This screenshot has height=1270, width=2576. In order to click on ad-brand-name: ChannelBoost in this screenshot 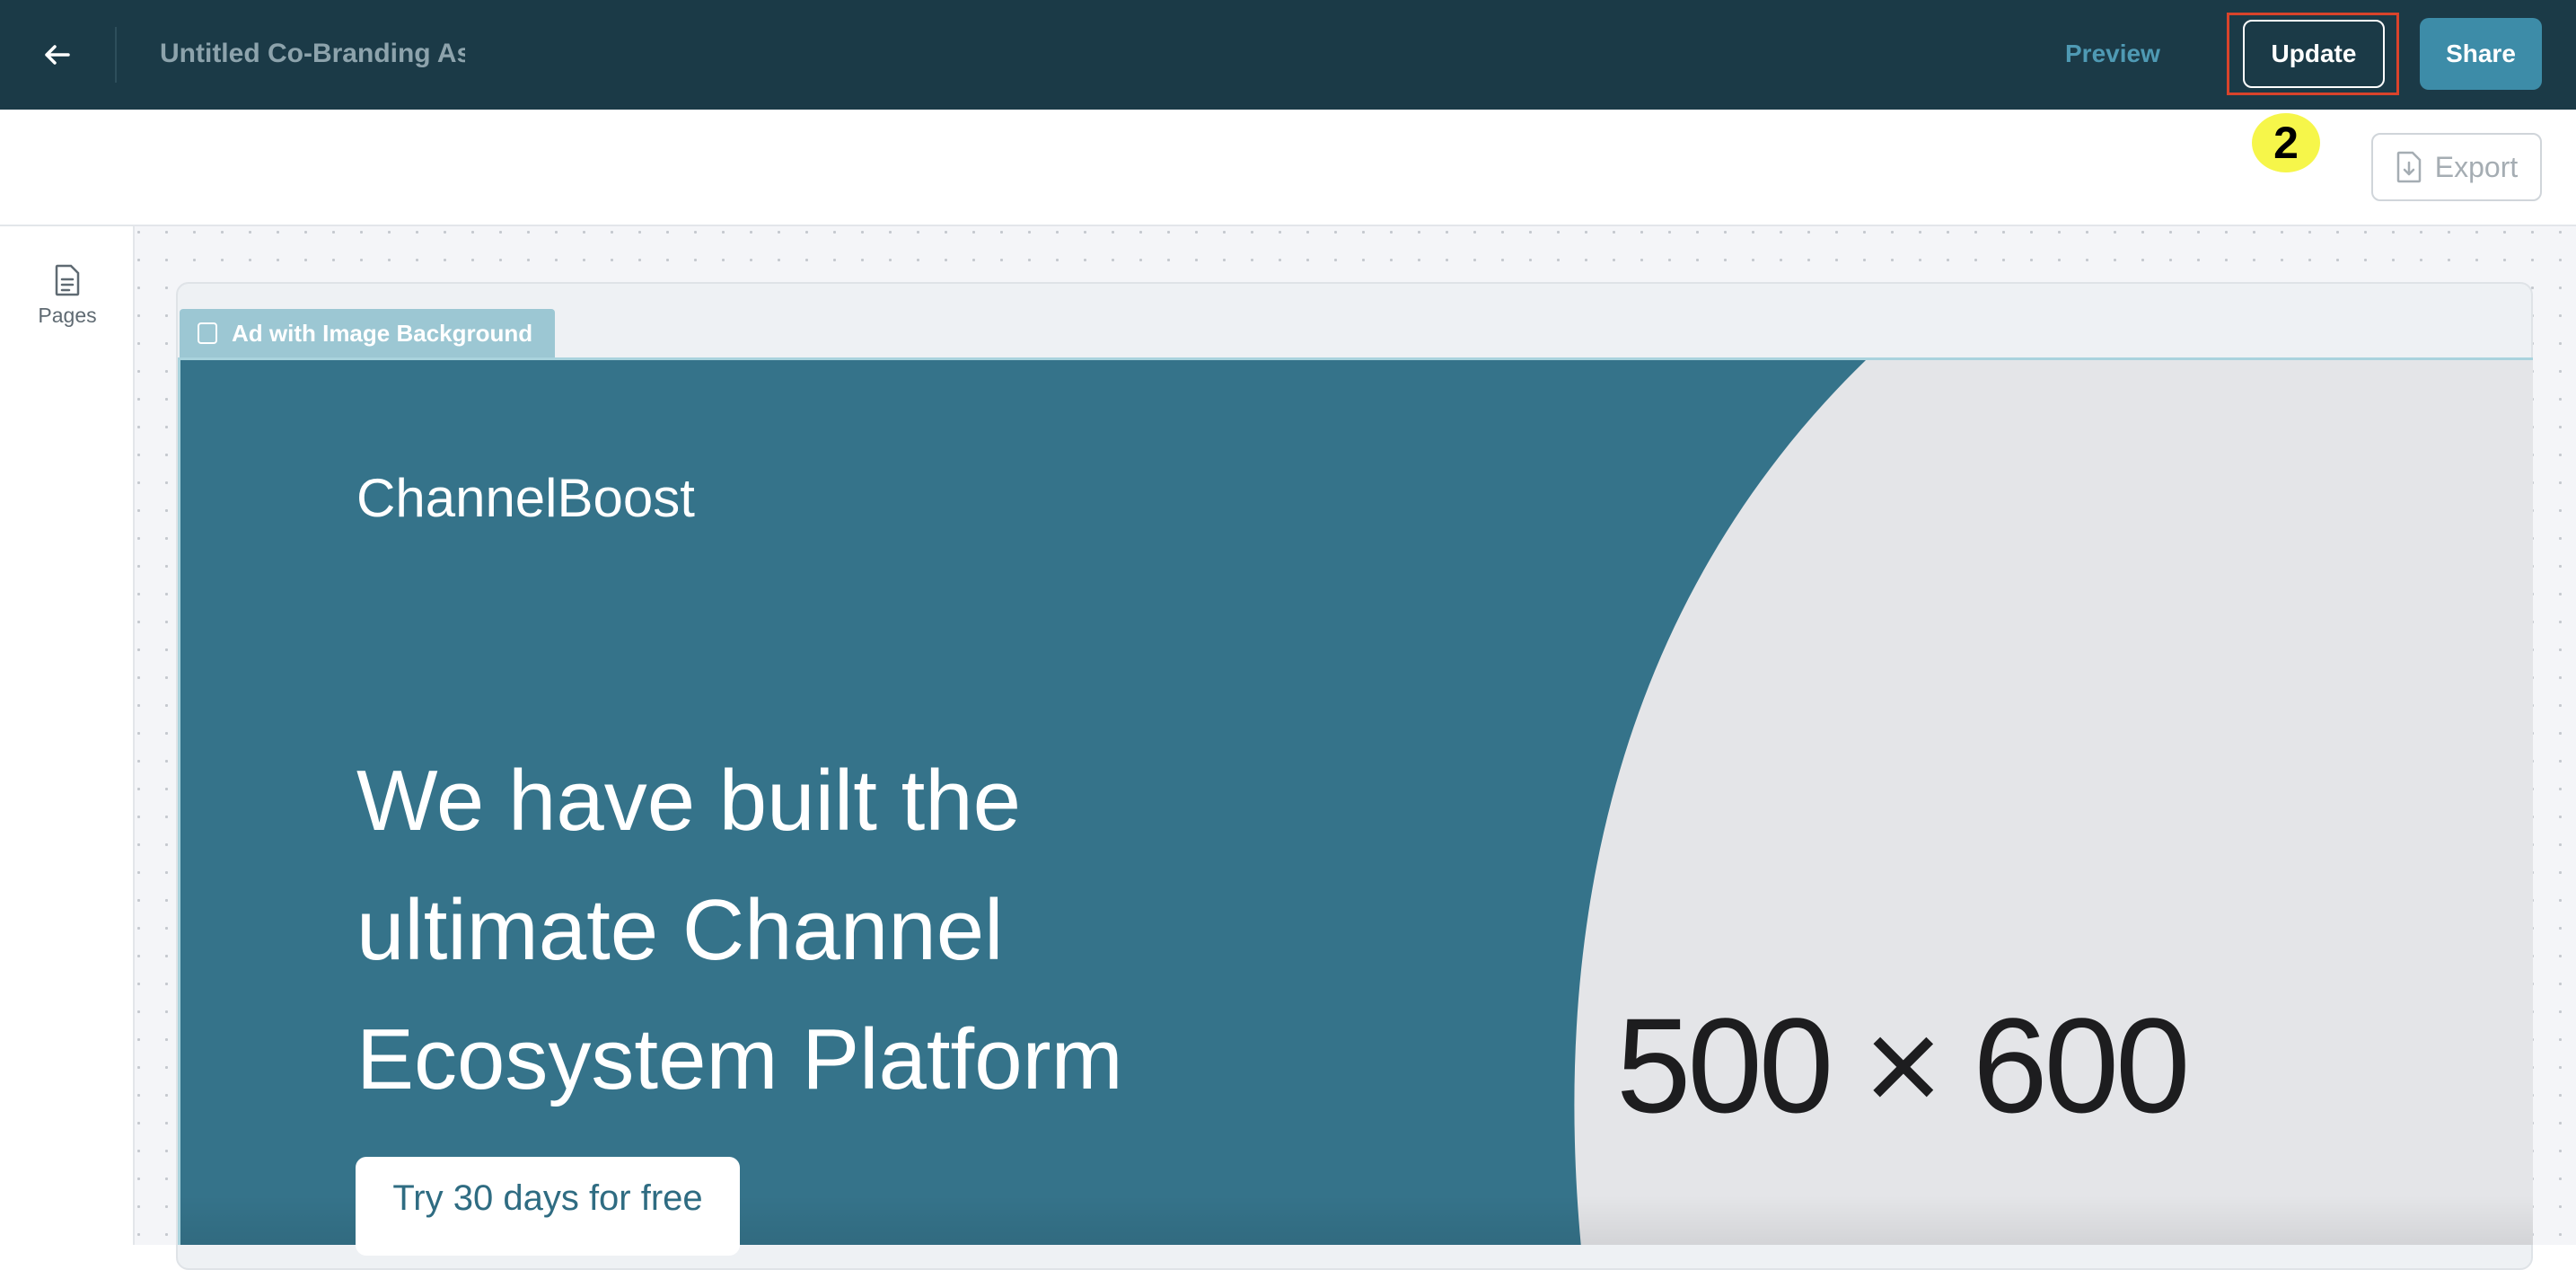, I will do `click(525, 498)`.